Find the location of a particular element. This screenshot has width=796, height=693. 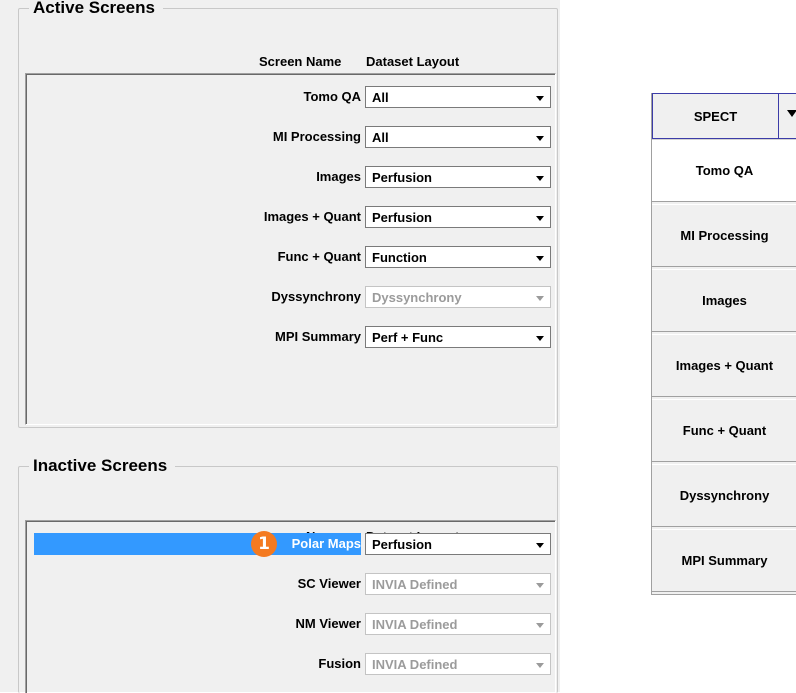

active-screen-row: MPI Summary Perf + Func is located at coordinates (290, 337).